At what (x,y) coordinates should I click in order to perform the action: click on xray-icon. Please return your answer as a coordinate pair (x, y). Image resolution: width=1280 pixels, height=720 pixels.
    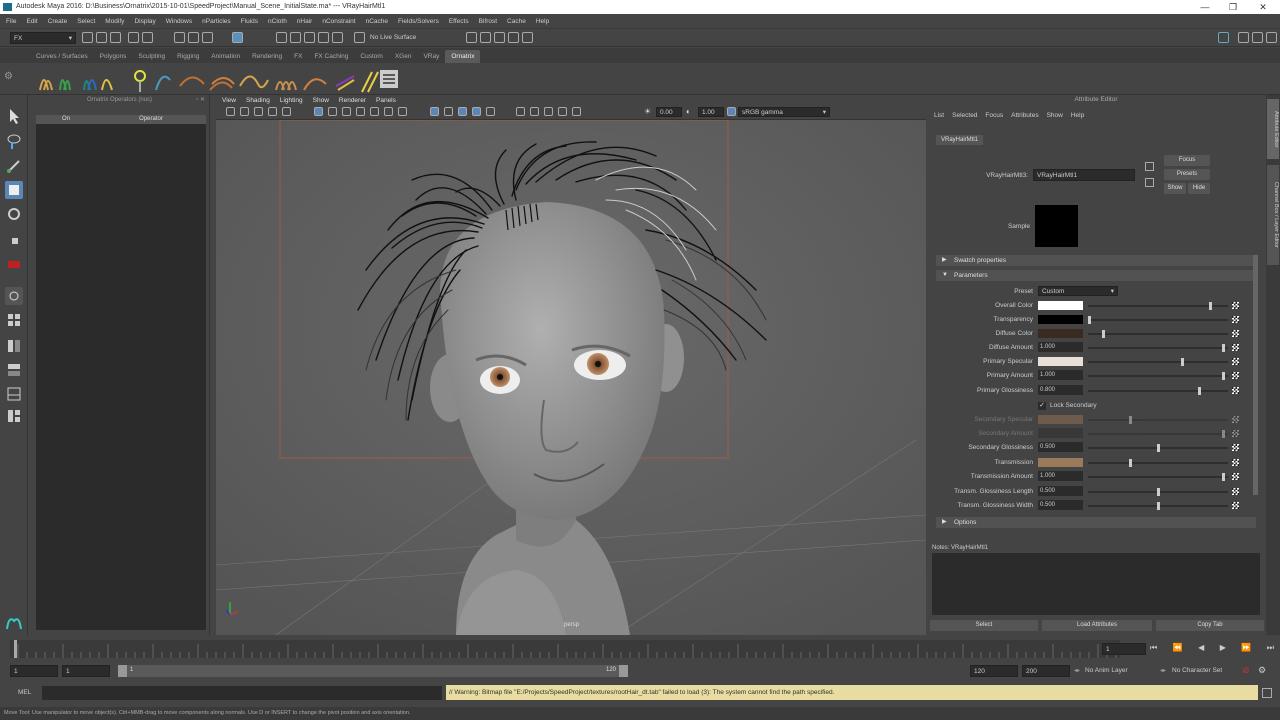
    Looking at the image, I should click on (402, 111).